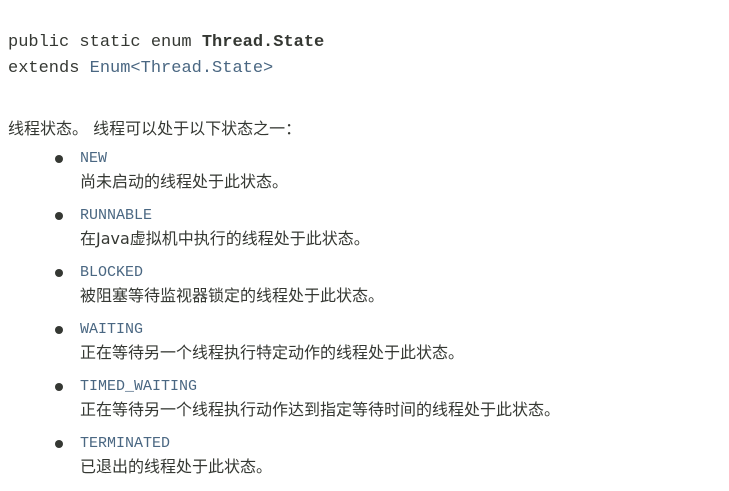 The height and width of the screenshot is (491, 729). I want to click on signature-line-1: public static enum Thread.State, so click(166, 43).